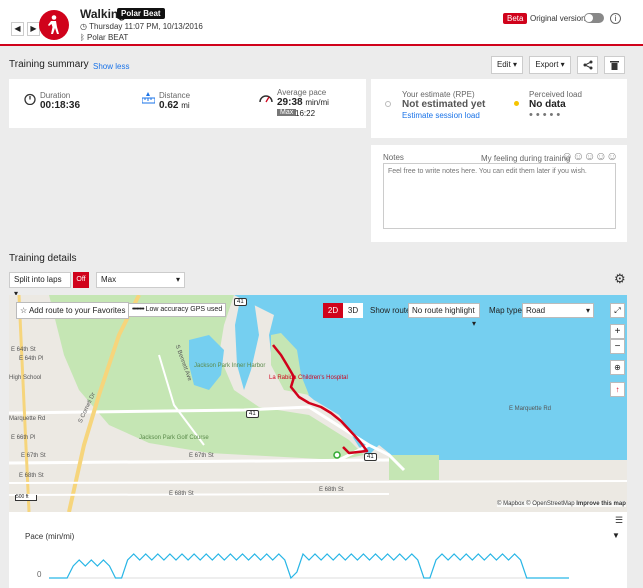 The image size is (643, 588). What do you see at coordinates (50, 536) in the screenshot?
I see `pace-chart-label: Pace (min/mi)` at bounding box center [50, 536].